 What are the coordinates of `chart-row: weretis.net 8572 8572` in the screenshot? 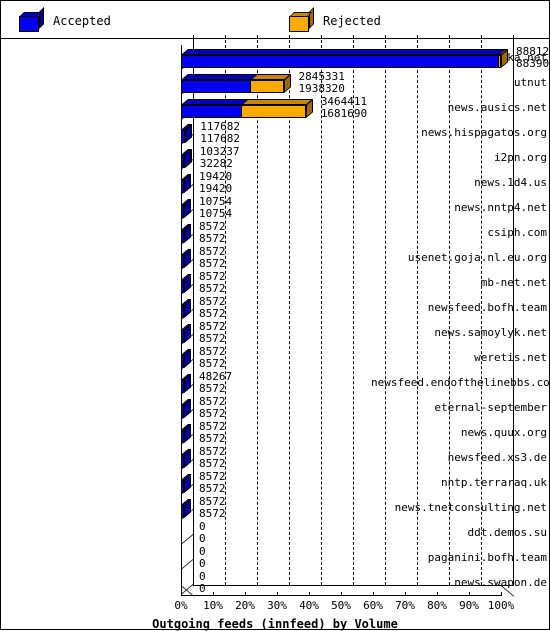 It's located at (275, 357).